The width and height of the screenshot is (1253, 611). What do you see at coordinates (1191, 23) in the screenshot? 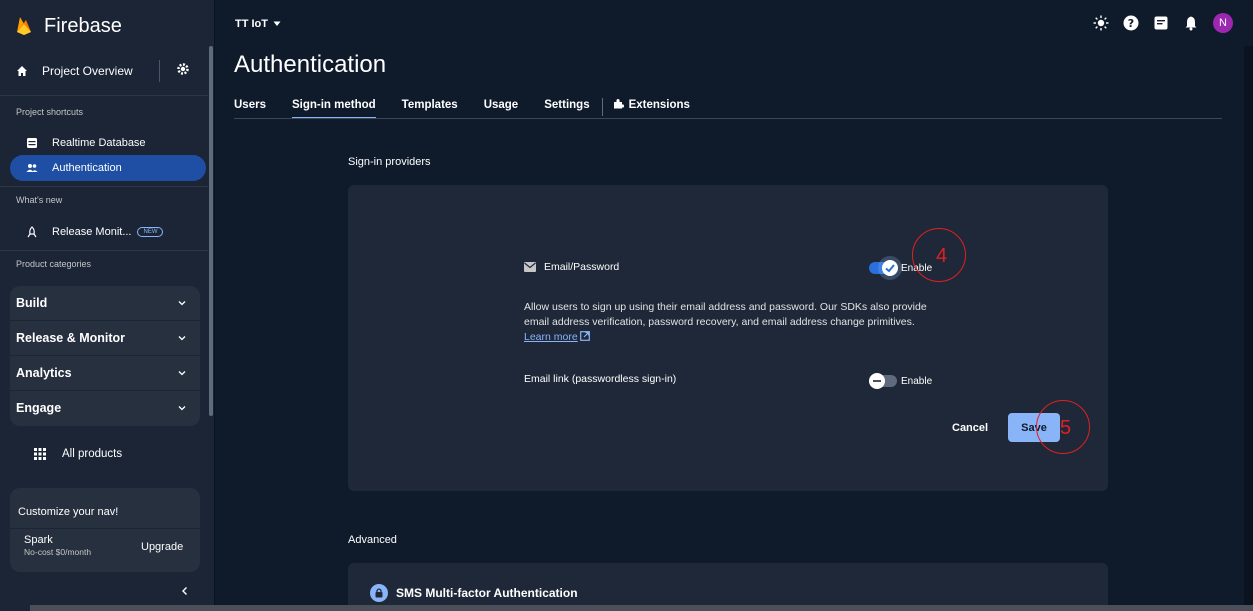
I see `bell-icon` at bounding box center [1191, 23].